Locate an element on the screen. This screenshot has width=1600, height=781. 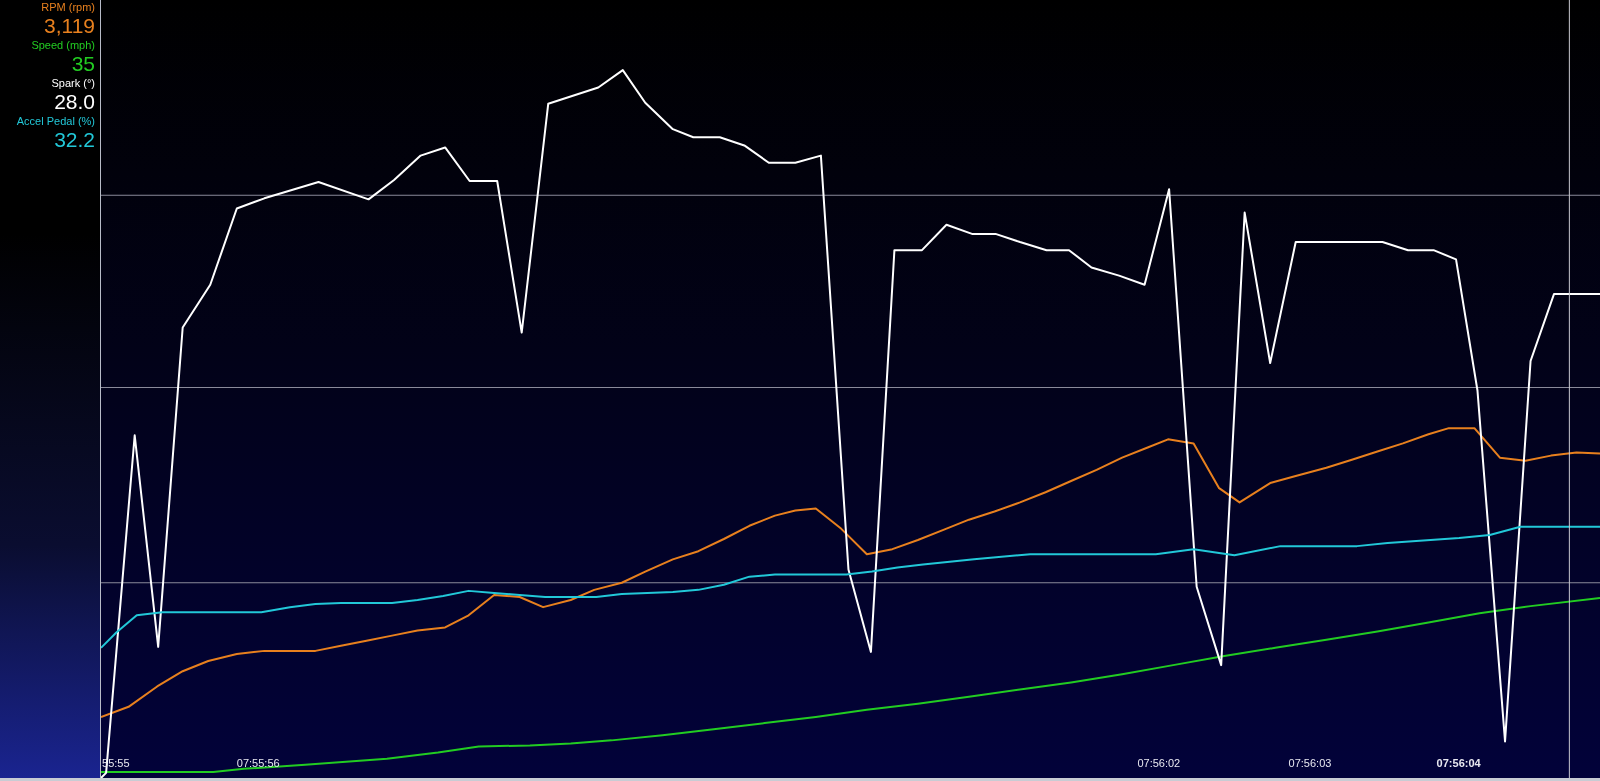
time-label: 07:56:03 is located at coordinates (1310, 763).